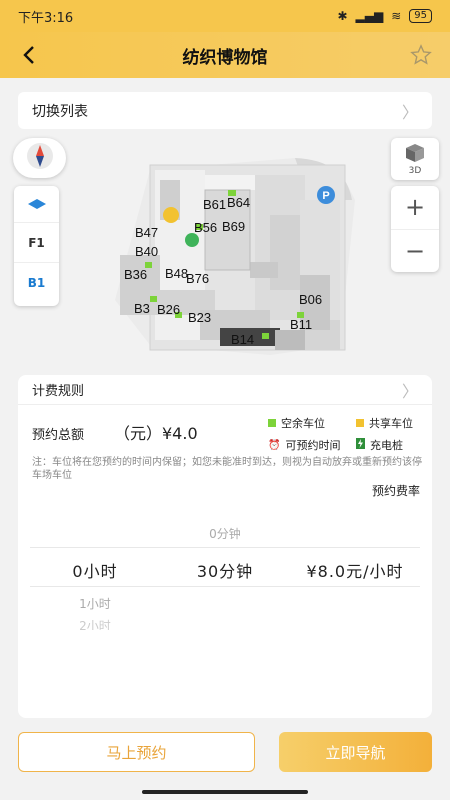 The height and width of the screenshot is (800, 450). I want to click on star-icon, so click(421, 55).